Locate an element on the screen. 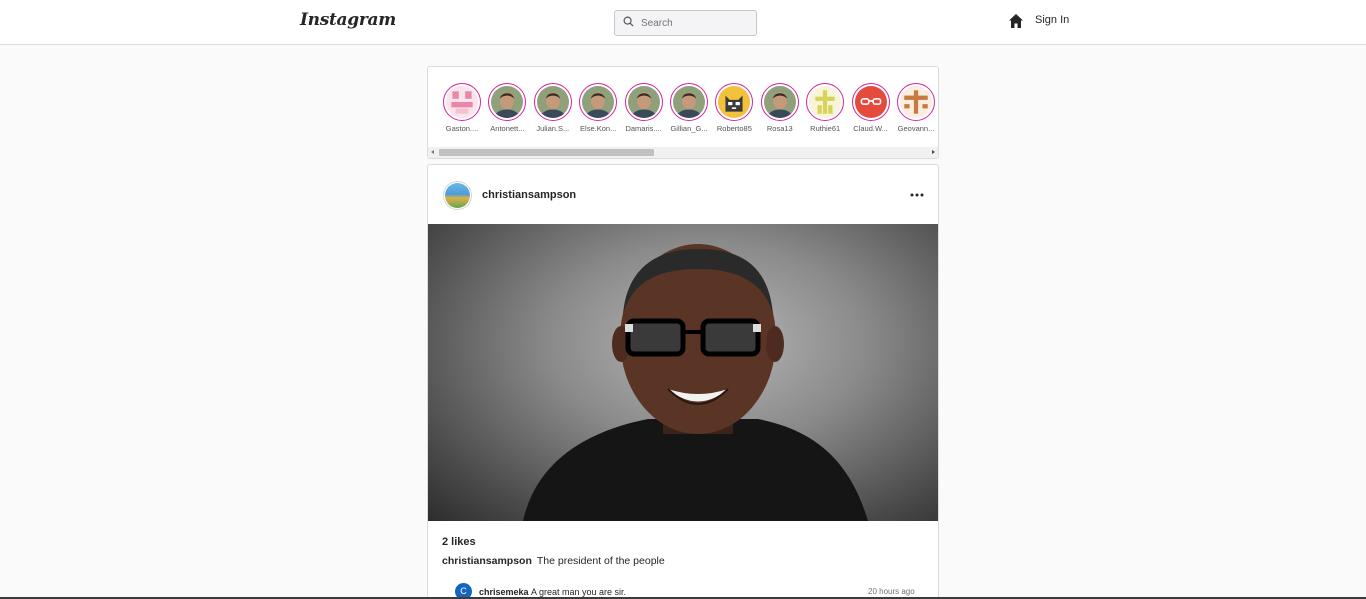 This screenshot has width=1366, height=599. story-item: Ruthie61 is located at coordinates (825, 108).